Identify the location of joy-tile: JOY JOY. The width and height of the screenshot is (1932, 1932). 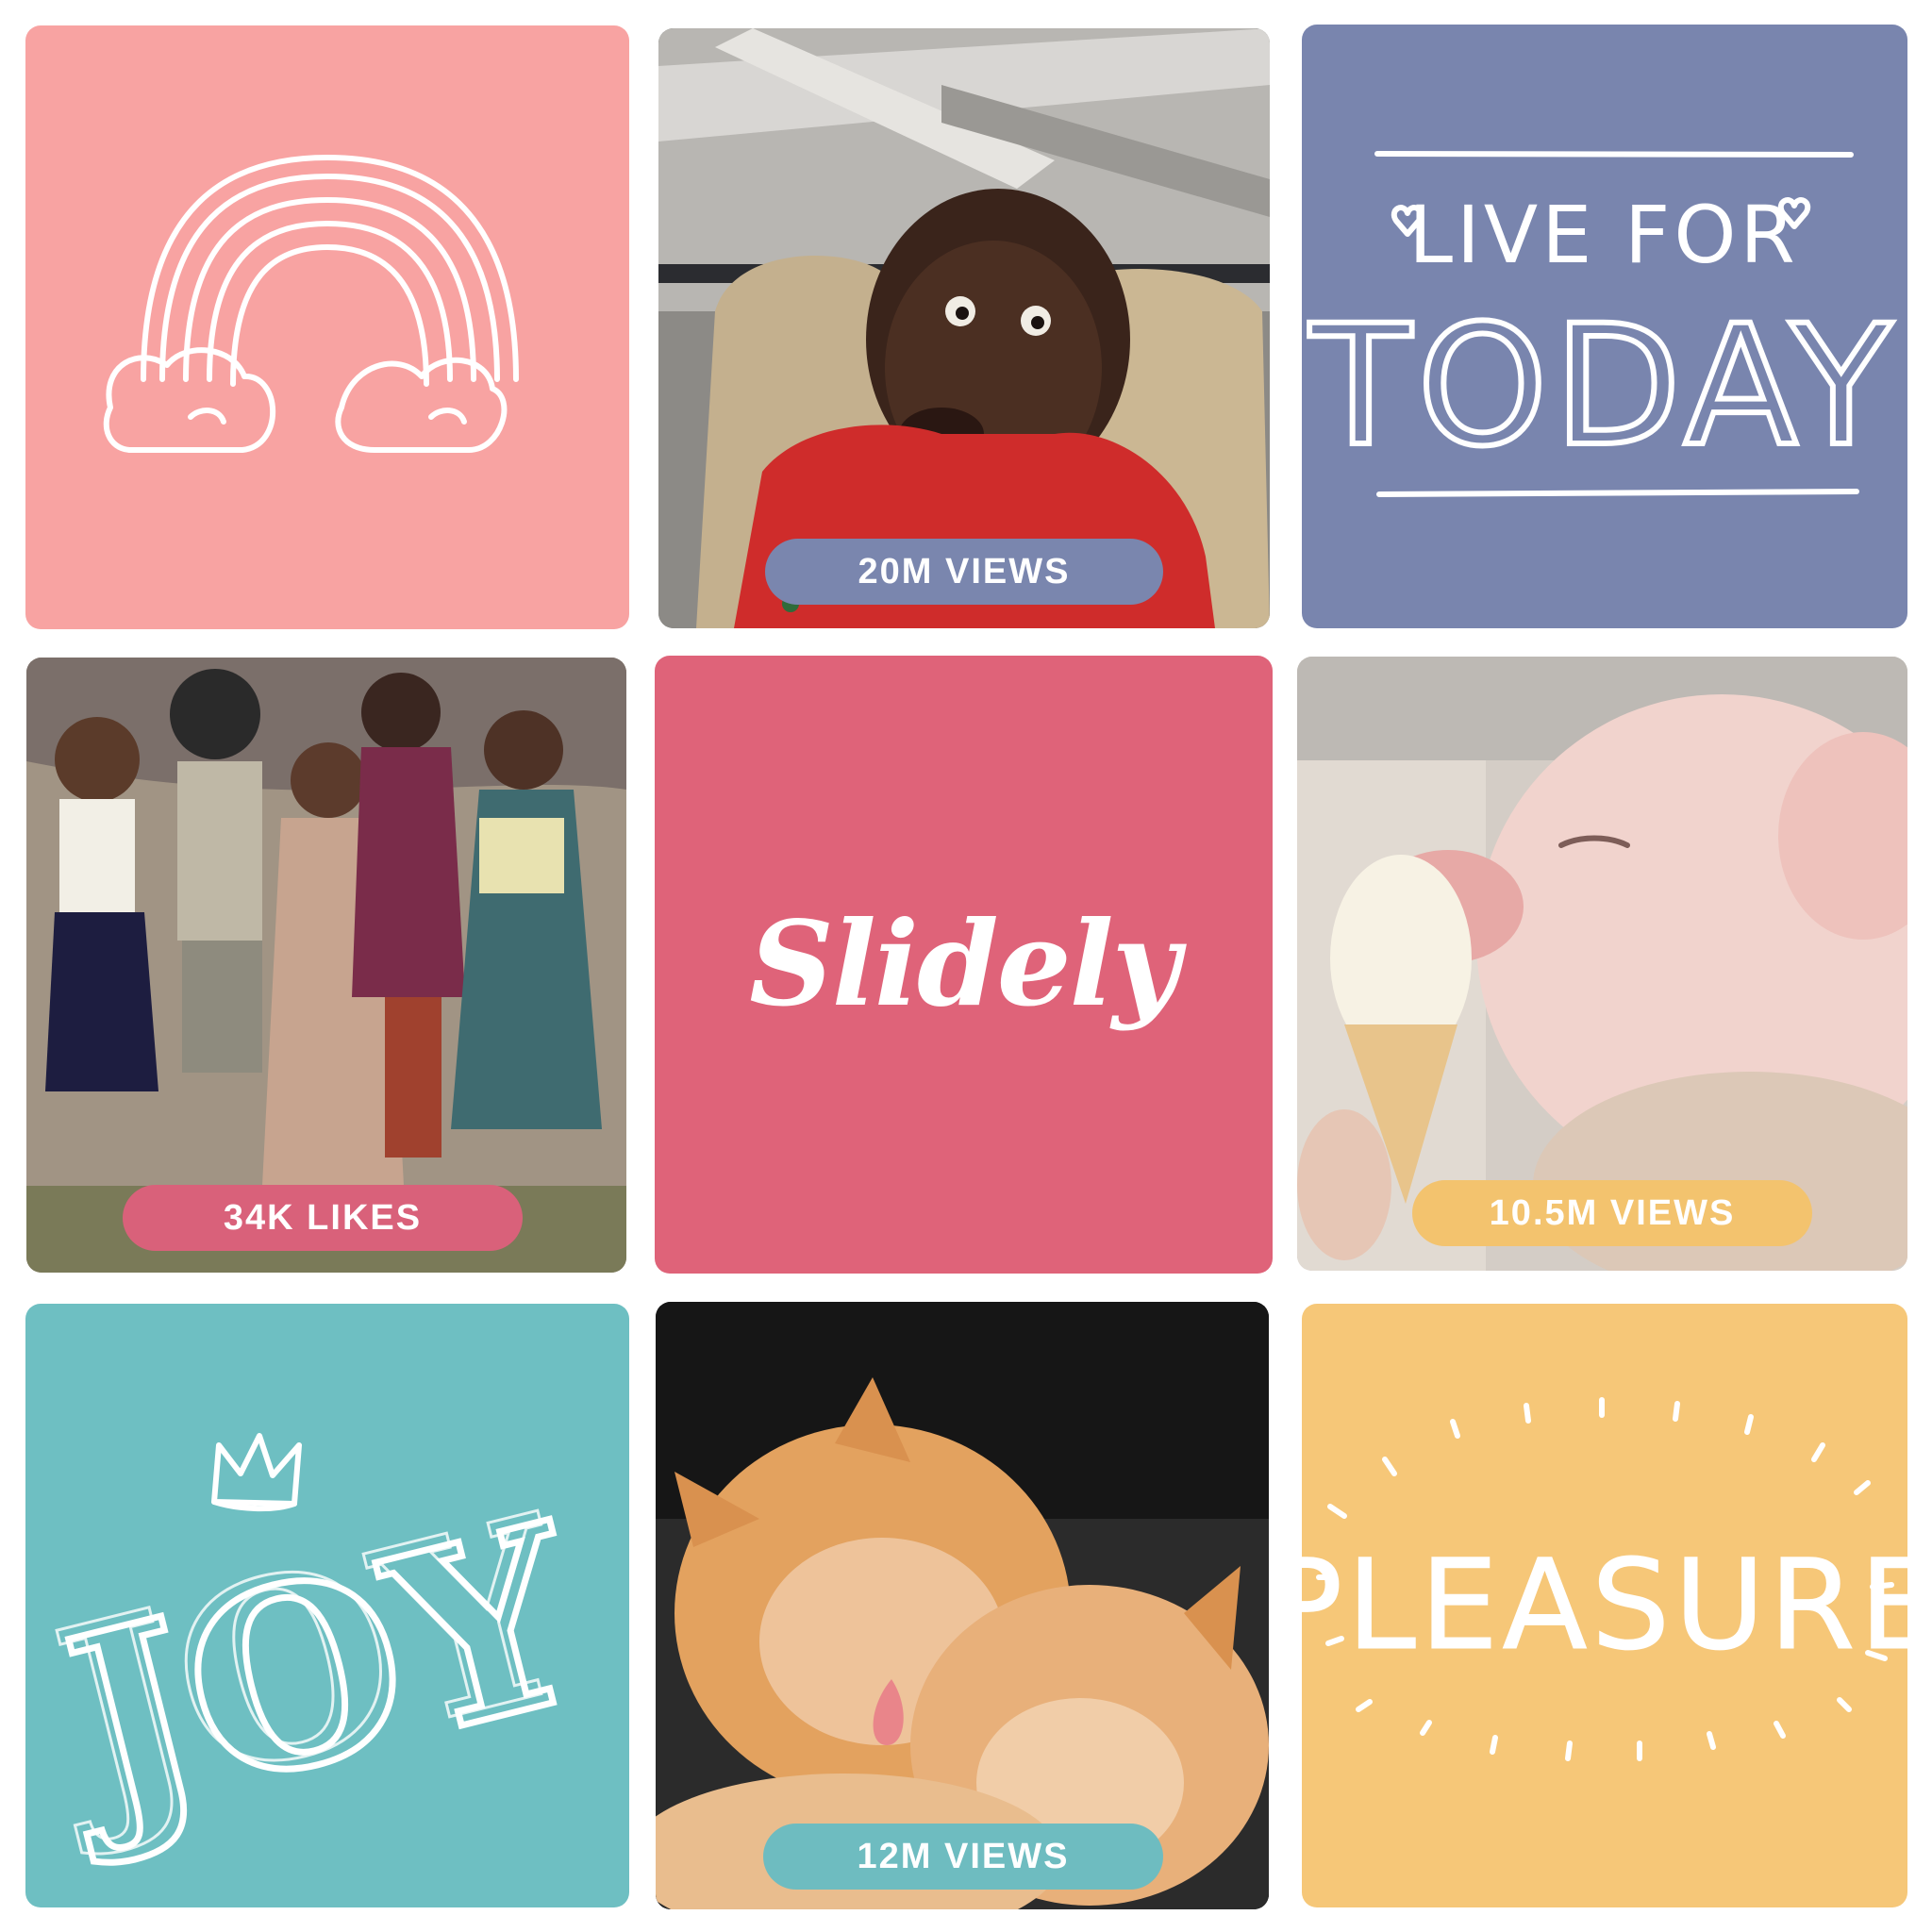
(327, 1606).